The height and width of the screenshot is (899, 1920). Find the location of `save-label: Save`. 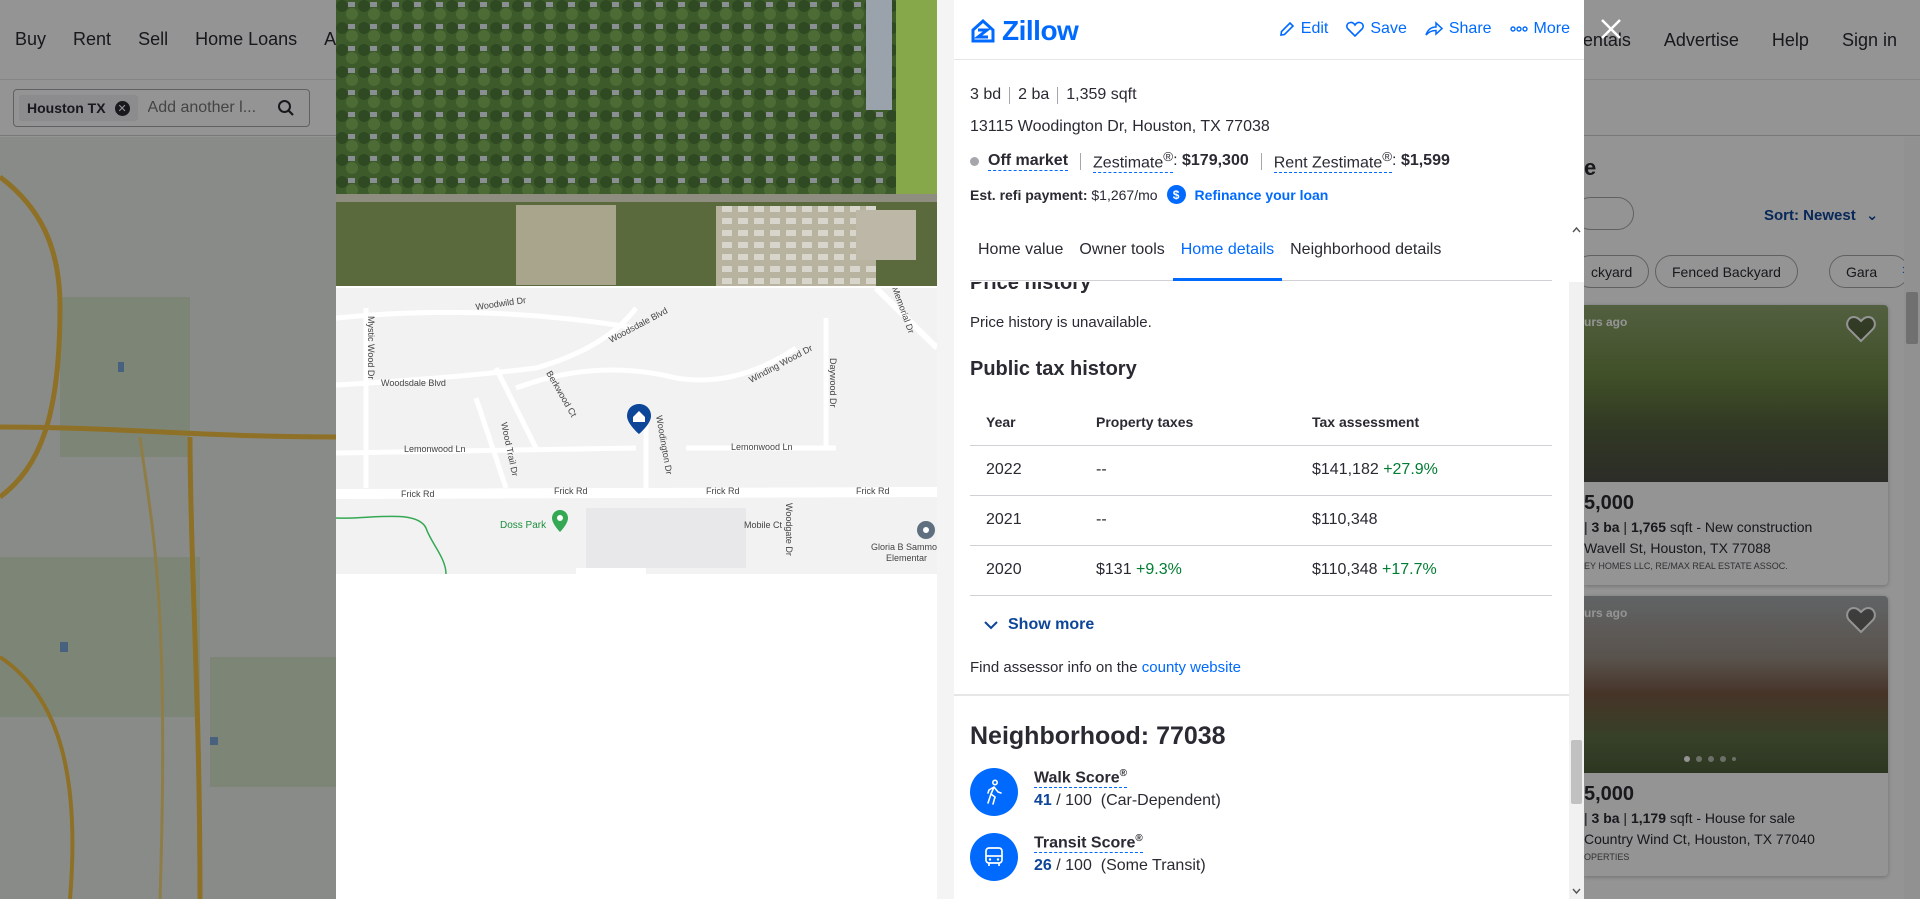

save-label: Save is located at coordinates (1388, 28).